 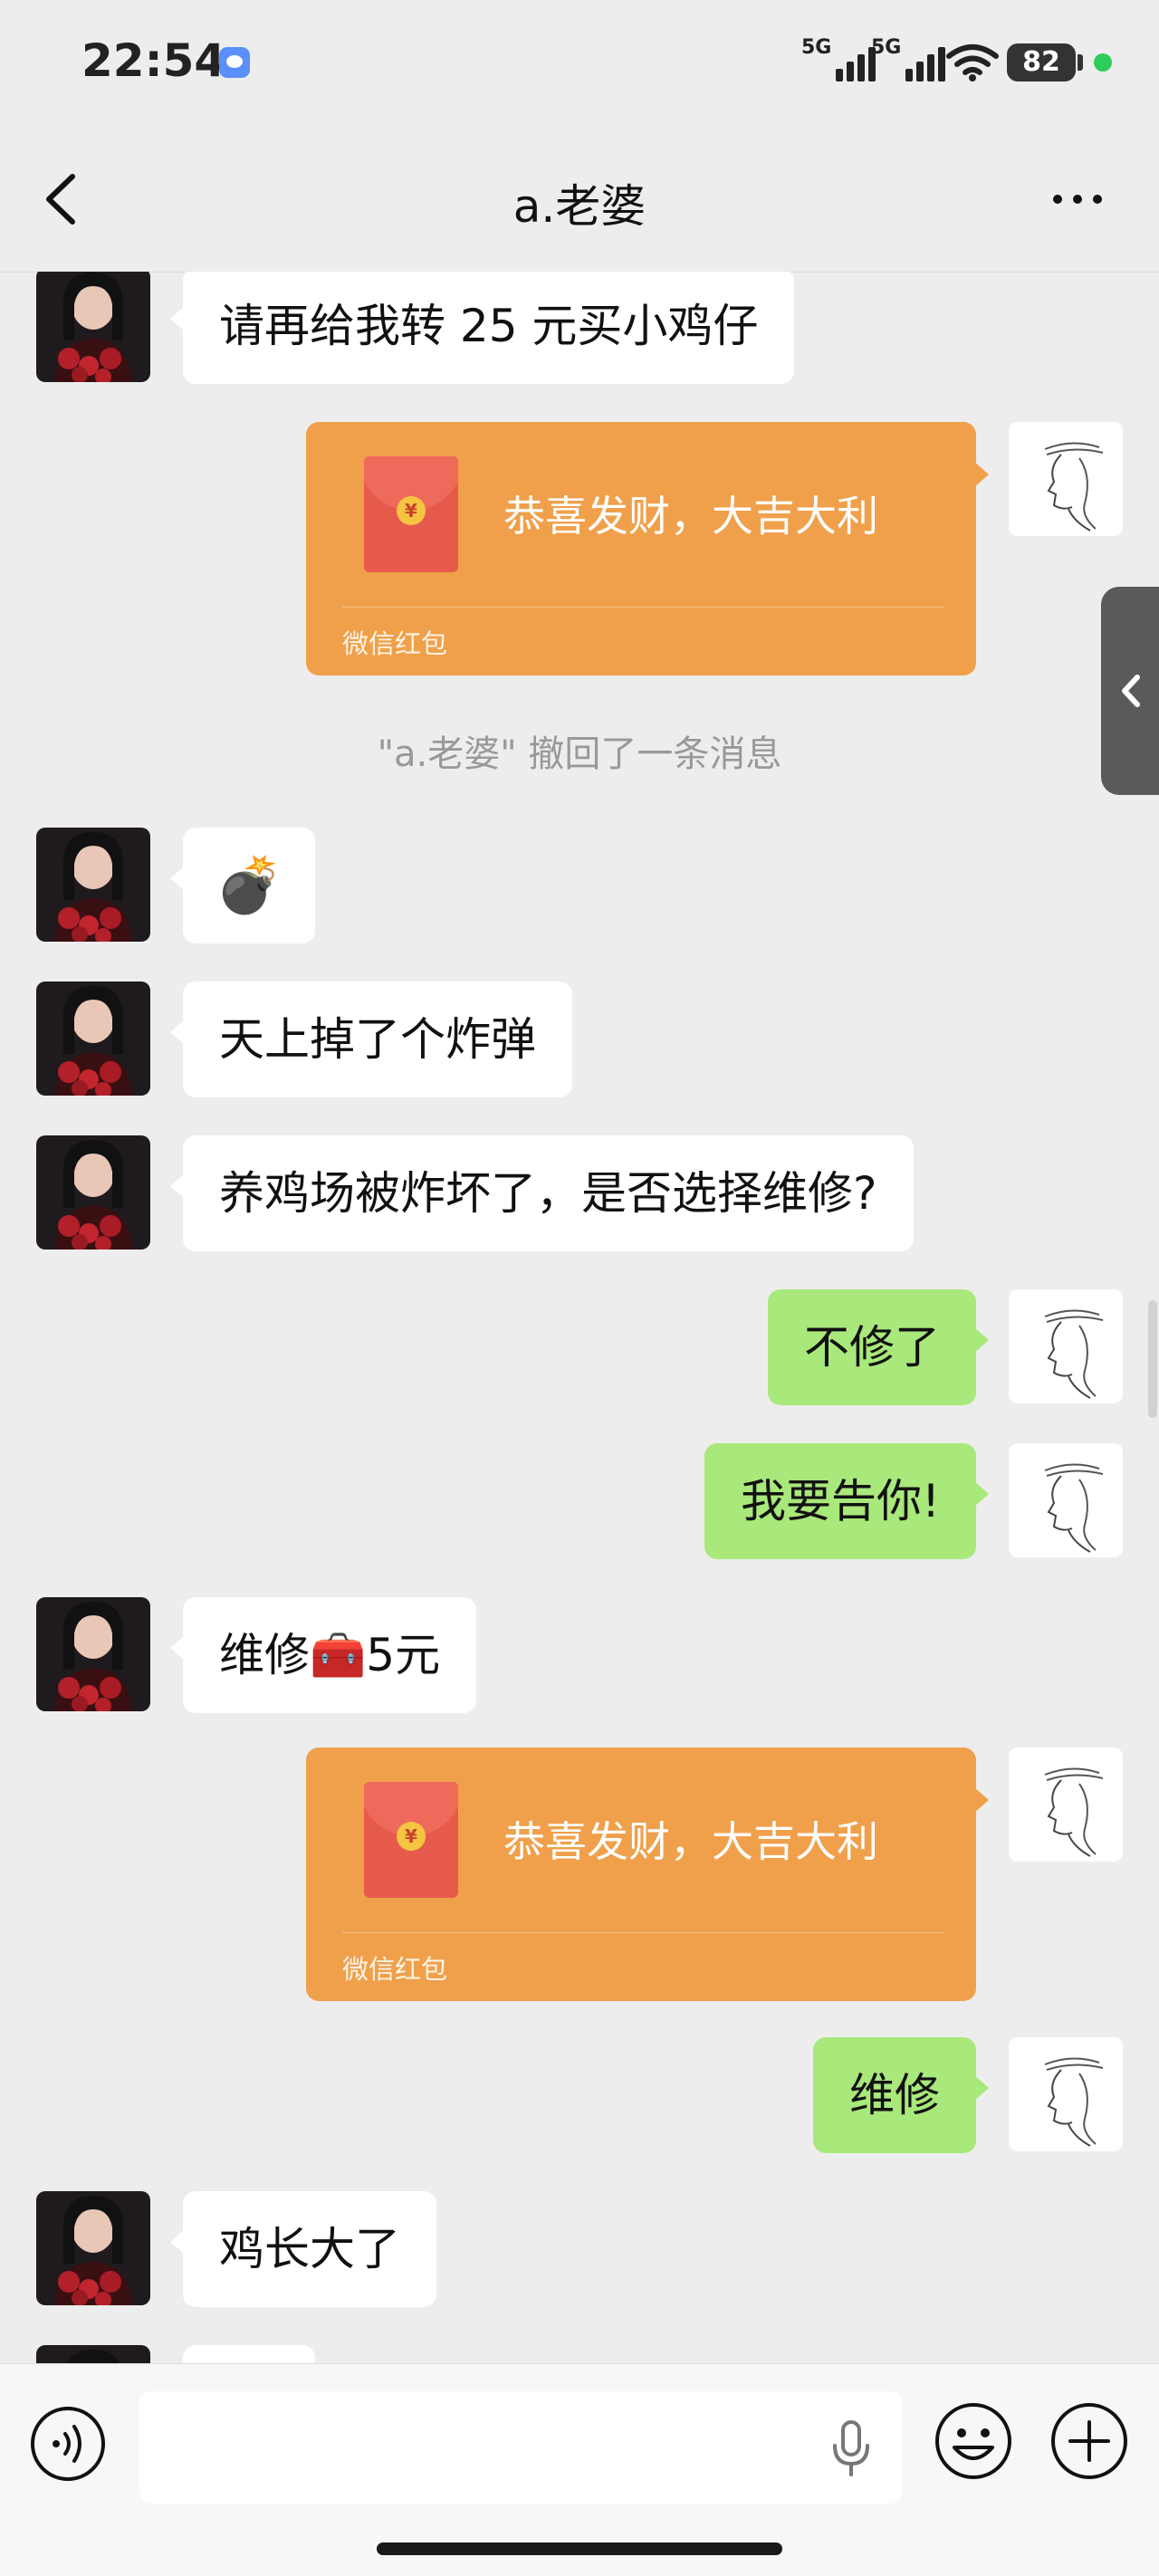 I want to click on side-panel-handle, so click(x=1130, y=691).